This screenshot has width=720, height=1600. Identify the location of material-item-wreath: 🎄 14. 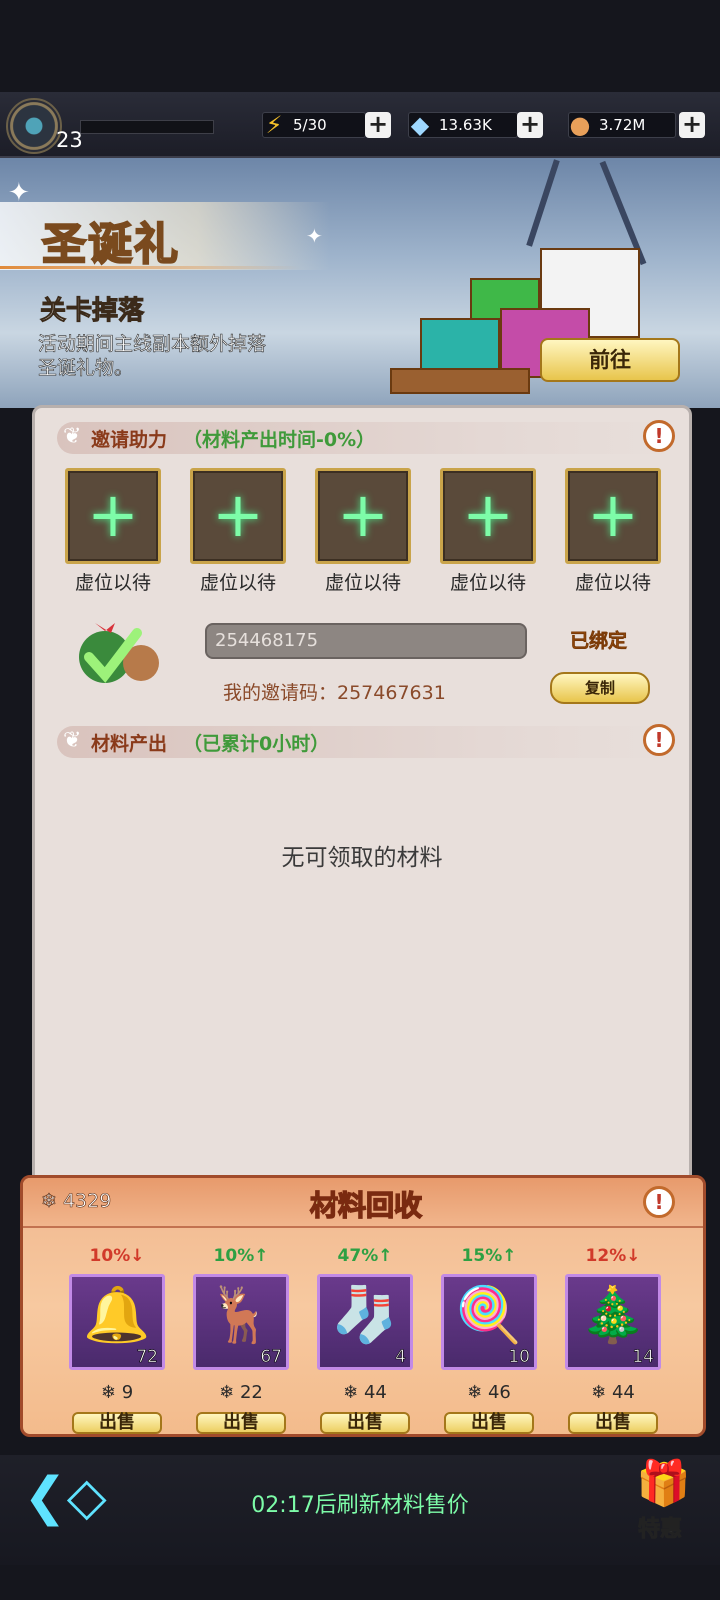
(613, 1322).